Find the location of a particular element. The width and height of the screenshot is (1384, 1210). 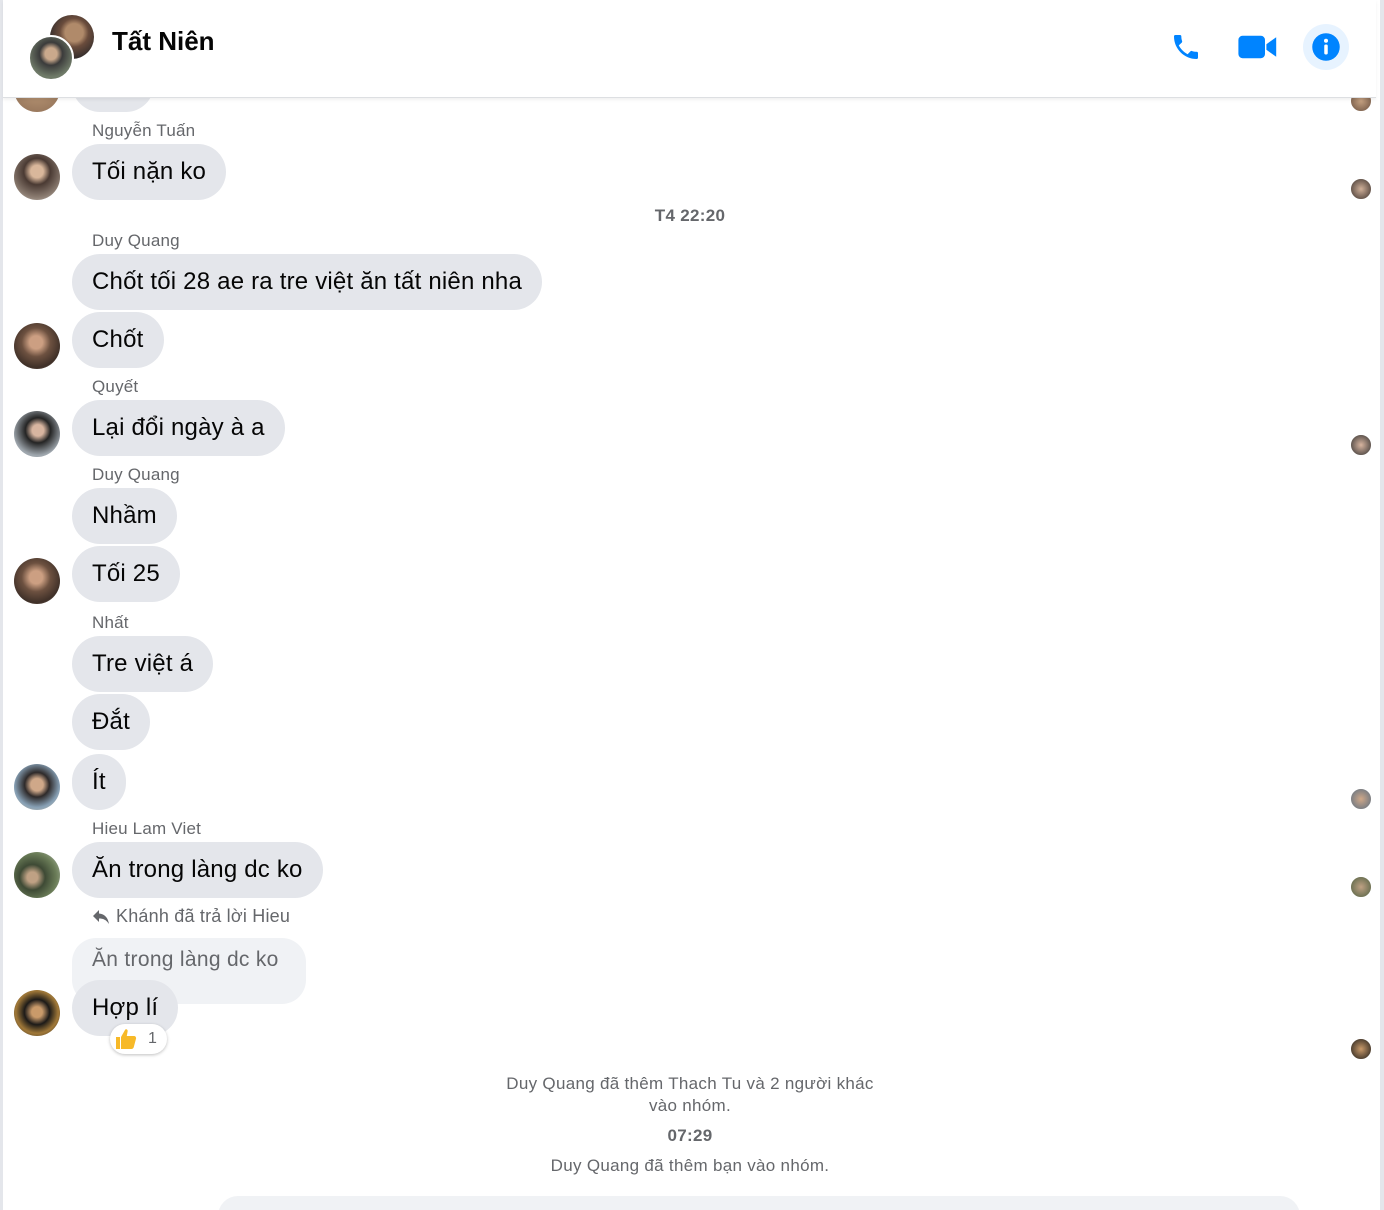

message-bubble: Tối nặn ko is located at coordinates (149, 172).